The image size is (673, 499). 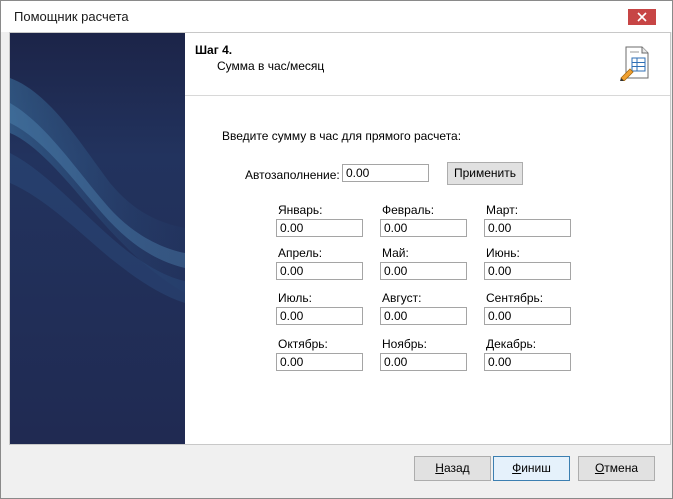 I want to click on back-label: азад, so click(x=456, y=468).